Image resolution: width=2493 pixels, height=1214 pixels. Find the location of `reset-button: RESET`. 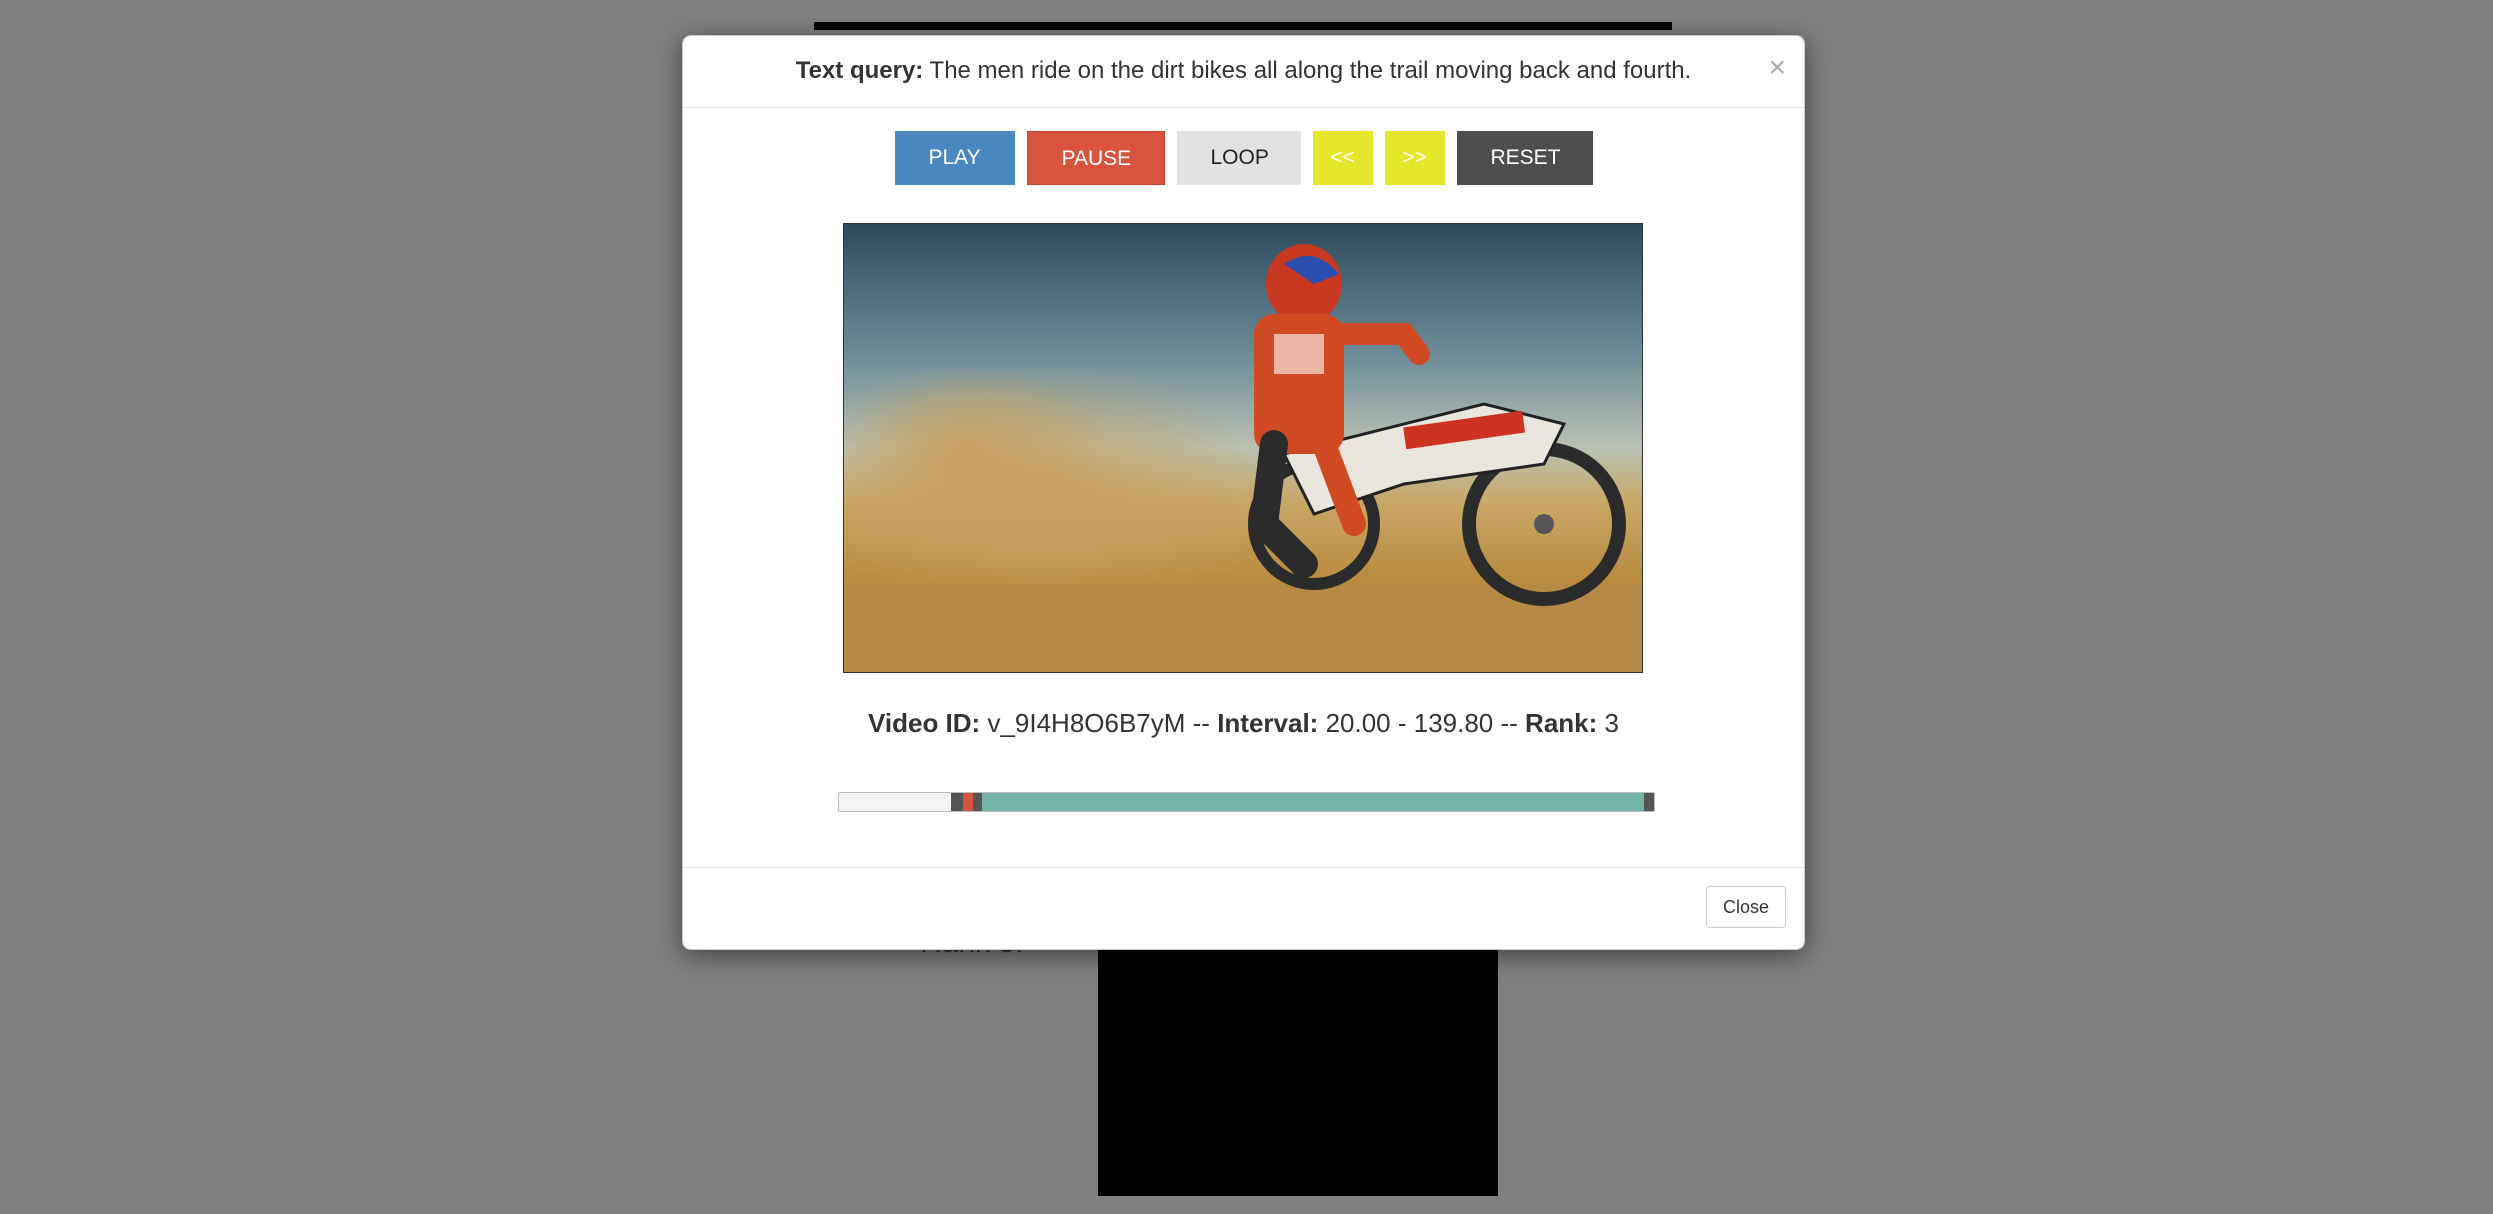

reset-button: RESET is located at coordinates (1524, 158).